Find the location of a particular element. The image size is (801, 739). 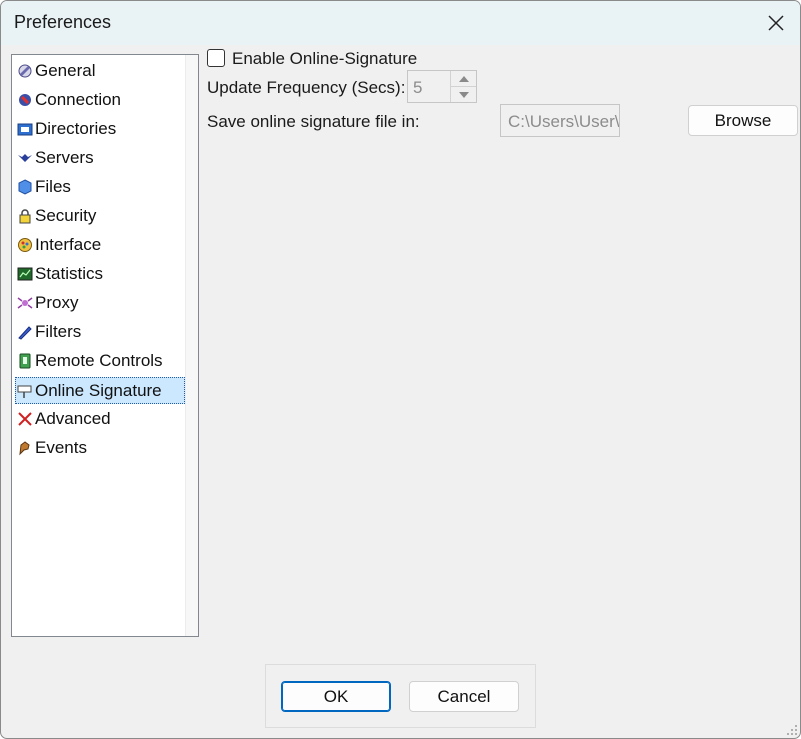

spinner-buttons is located at coordinates (463, 86).